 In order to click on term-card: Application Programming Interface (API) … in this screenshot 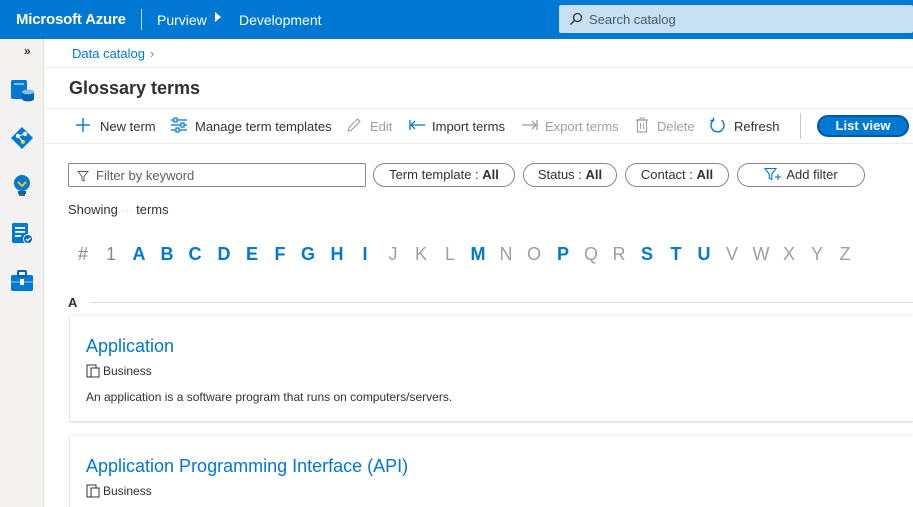, I will do `click(491, 471)`.